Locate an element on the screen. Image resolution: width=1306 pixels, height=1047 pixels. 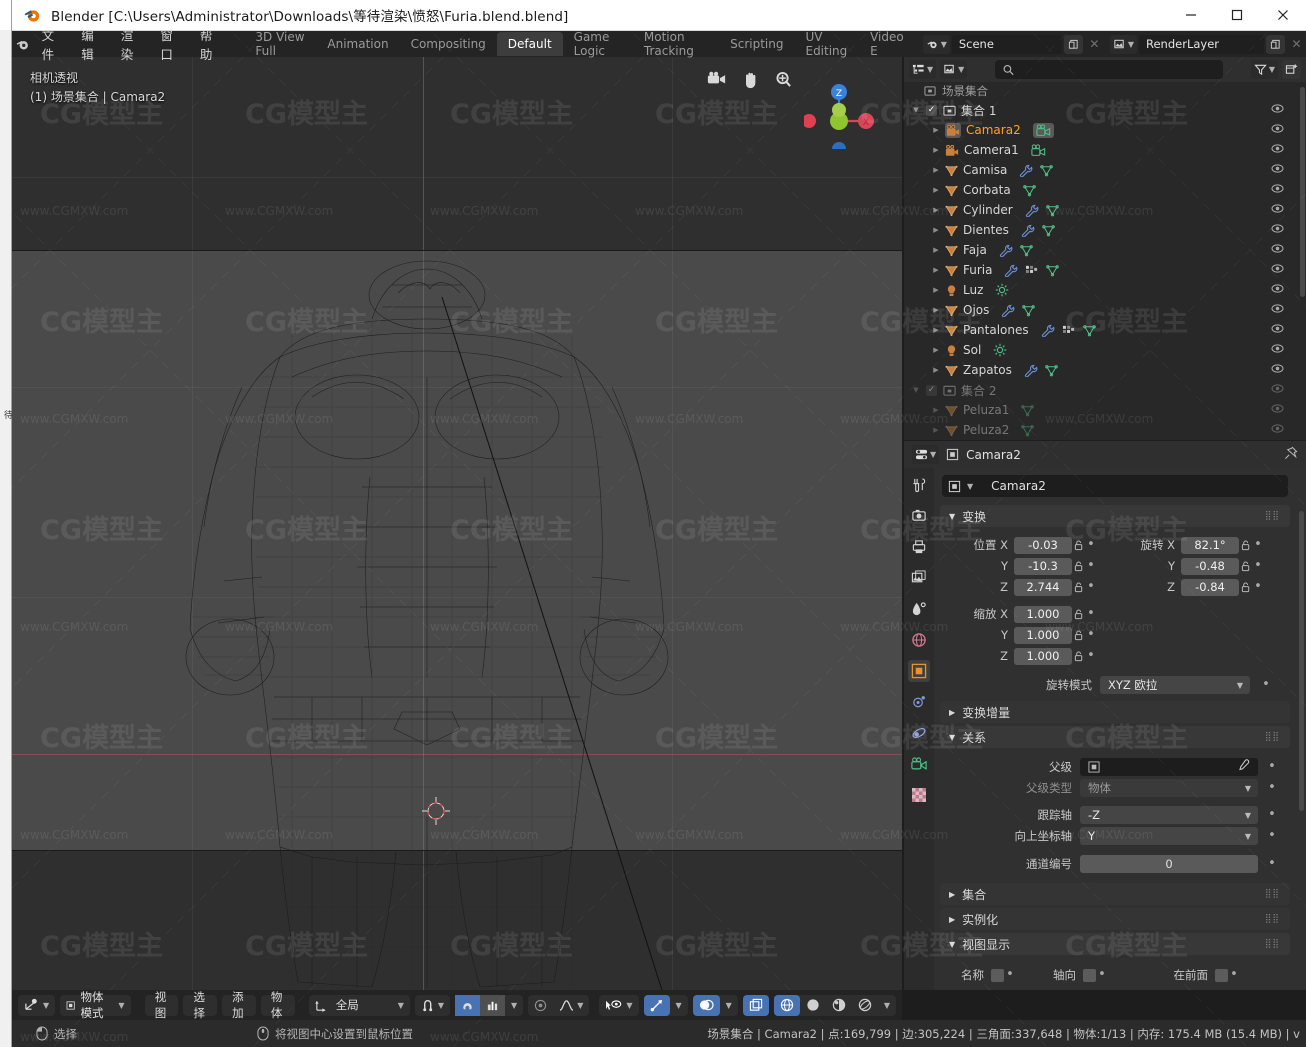
pass-index-value: 0 is located at coordinates (1169, 864).